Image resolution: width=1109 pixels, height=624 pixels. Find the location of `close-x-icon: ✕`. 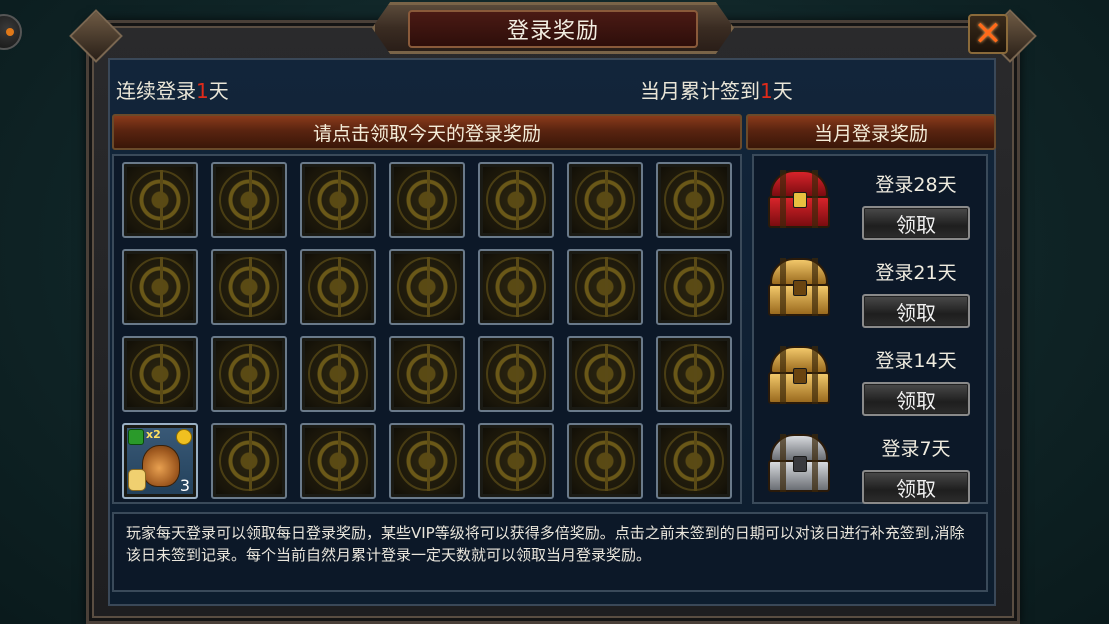

close-x-icon: ✕ is located at coordinates (988, 34).